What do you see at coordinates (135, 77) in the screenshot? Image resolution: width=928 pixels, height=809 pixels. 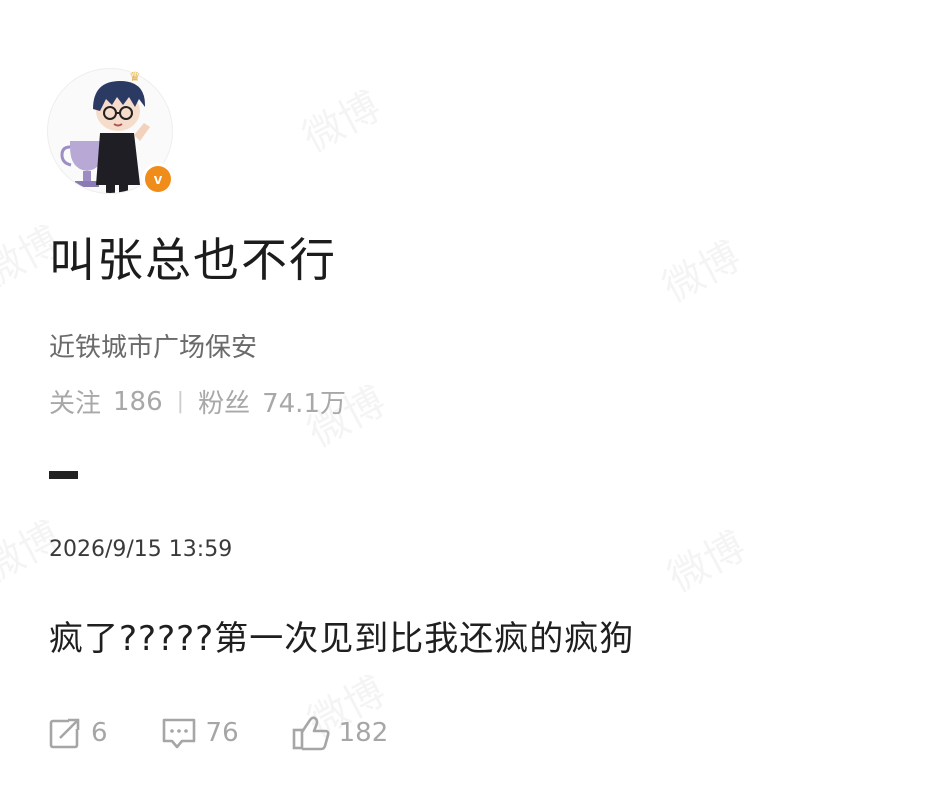 I see `crown-icon: ♛` at bounding box center [135, 77].